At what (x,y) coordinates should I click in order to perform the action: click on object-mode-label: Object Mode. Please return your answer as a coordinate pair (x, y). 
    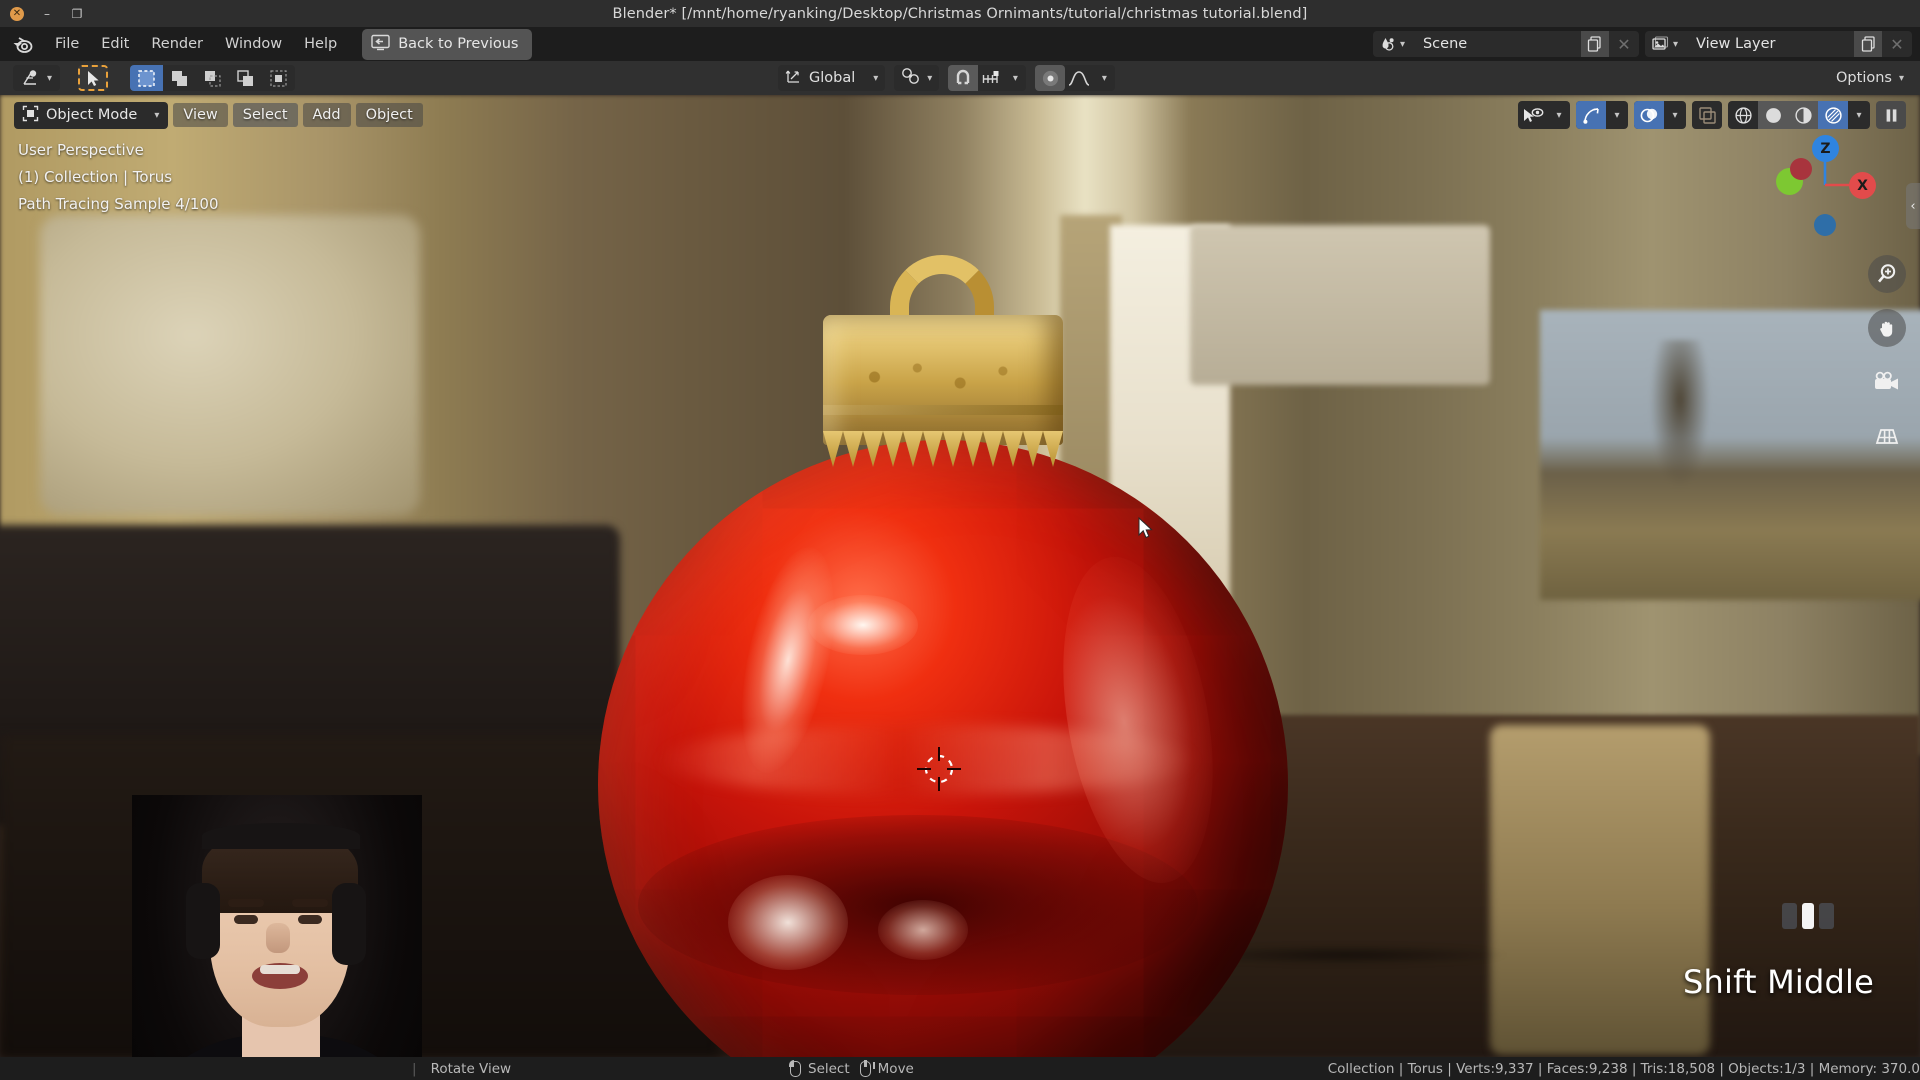
    Looking at the image, I should click on (92, 115).